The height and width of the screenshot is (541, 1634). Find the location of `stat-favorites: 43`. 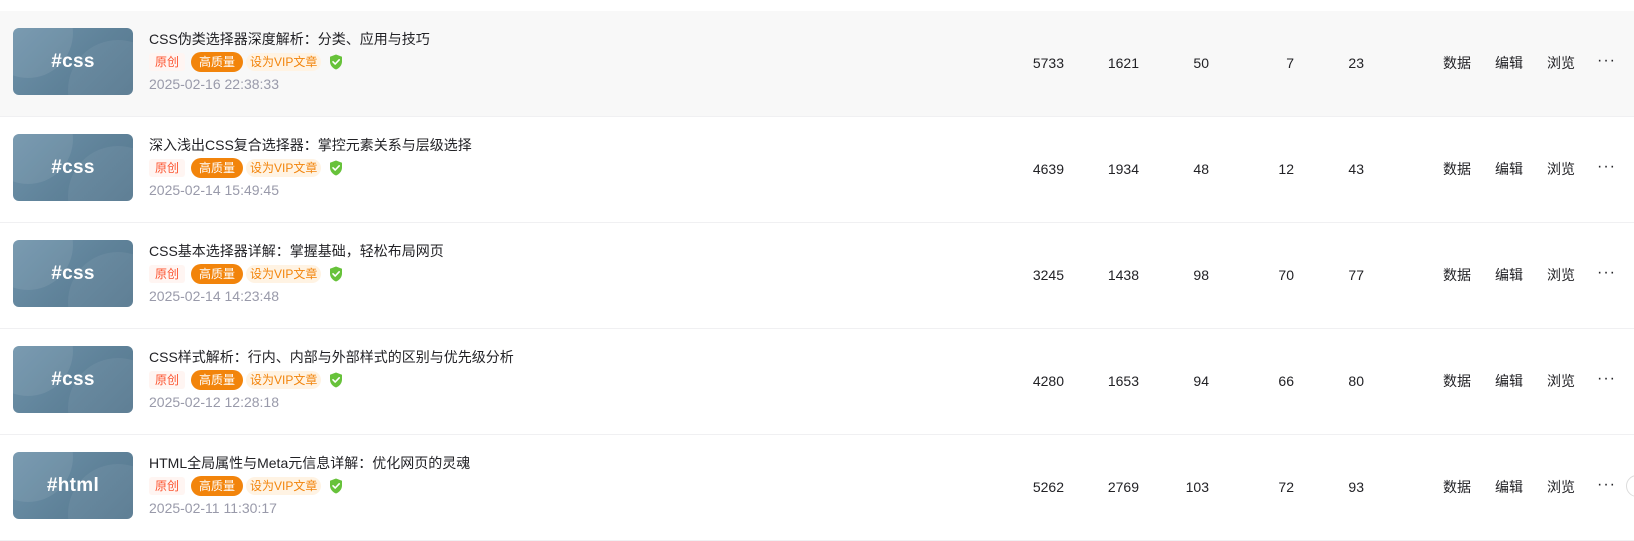

stat-favorites: 43 is located at coordinates (1356, 169).